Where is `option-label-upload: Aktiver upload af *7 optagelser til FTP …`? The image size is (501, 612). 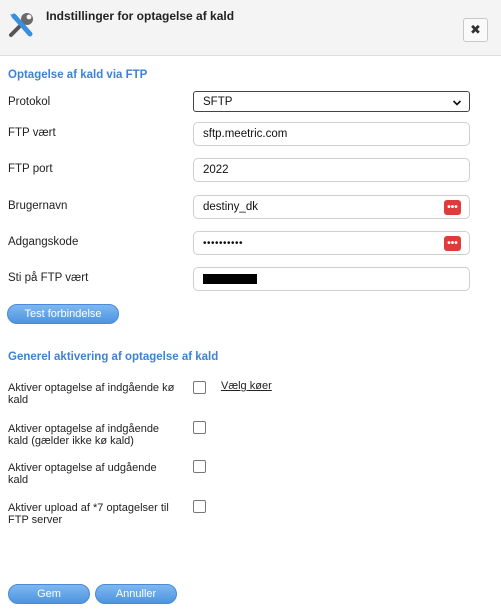 option-label-upload: Aktiver upload af *7 optagelser til FTP … is located at coordinates (88, 514).